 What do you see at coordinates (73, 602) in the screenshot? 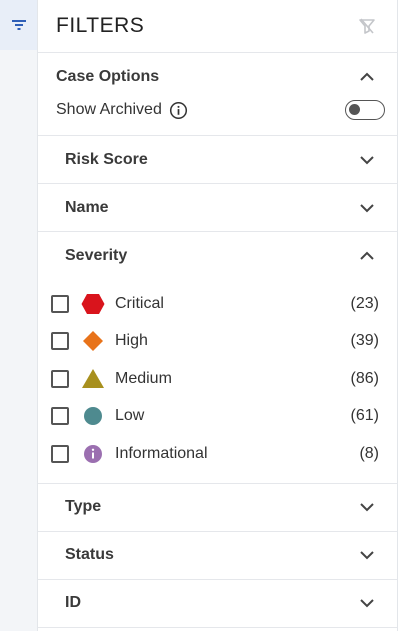
I see `id-label: ID` at bounding box center [73, 602].